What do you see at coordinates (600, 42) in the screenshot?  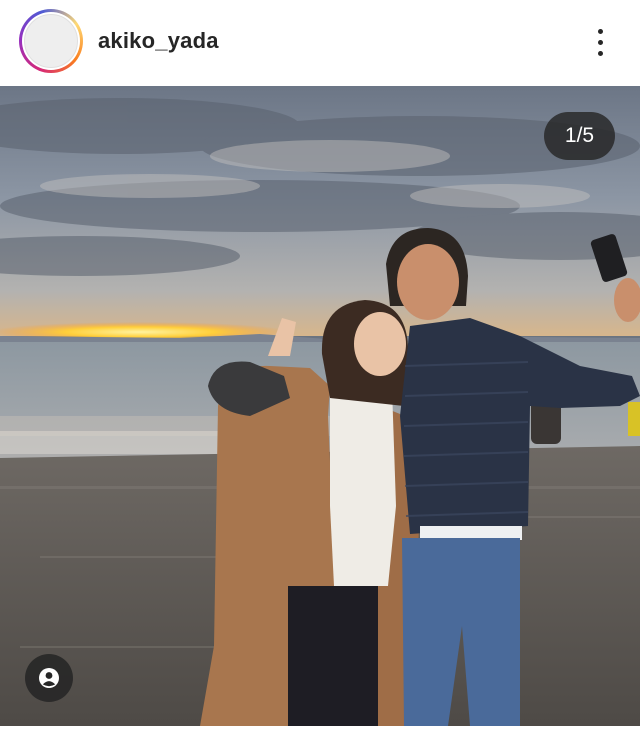 I see `more-options-button` at bounding box center [600, 42].